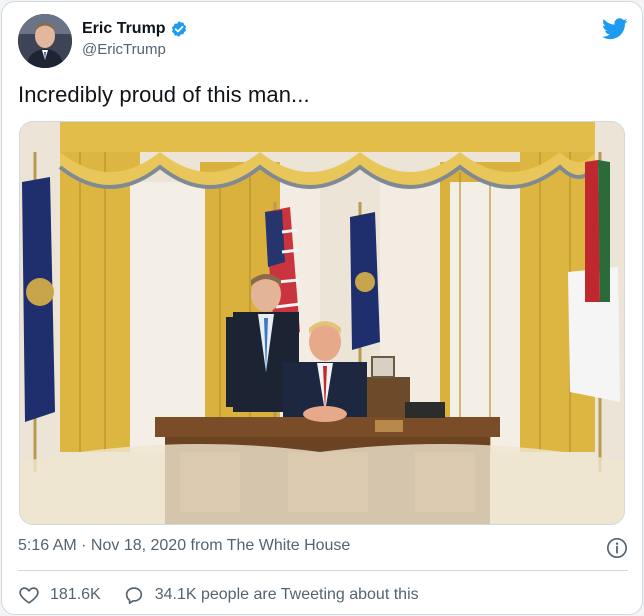  Describe the element at coordinates (286, 594) in the screenshot. I see `conversation-text: 34.1K people are Tweeting about this` at that location.